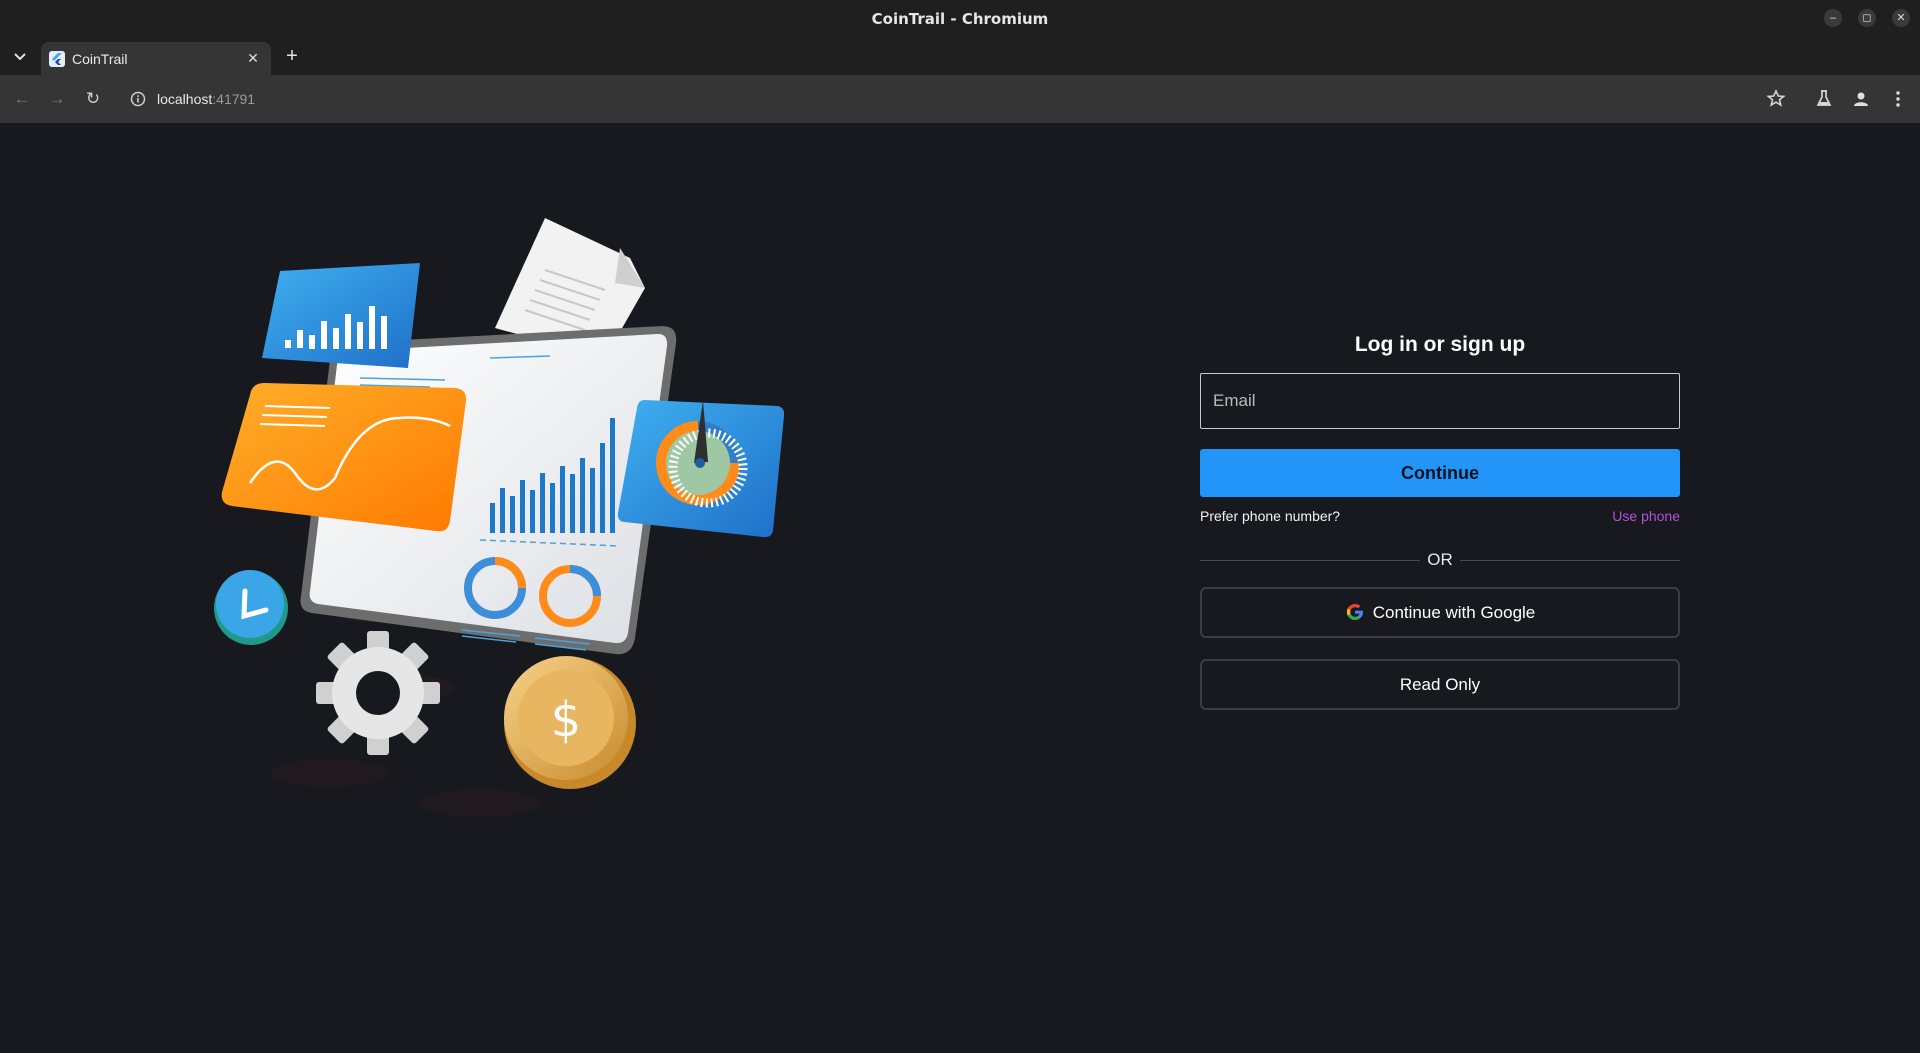  I want to click on new-tab-icon: +, so click(292, 56).